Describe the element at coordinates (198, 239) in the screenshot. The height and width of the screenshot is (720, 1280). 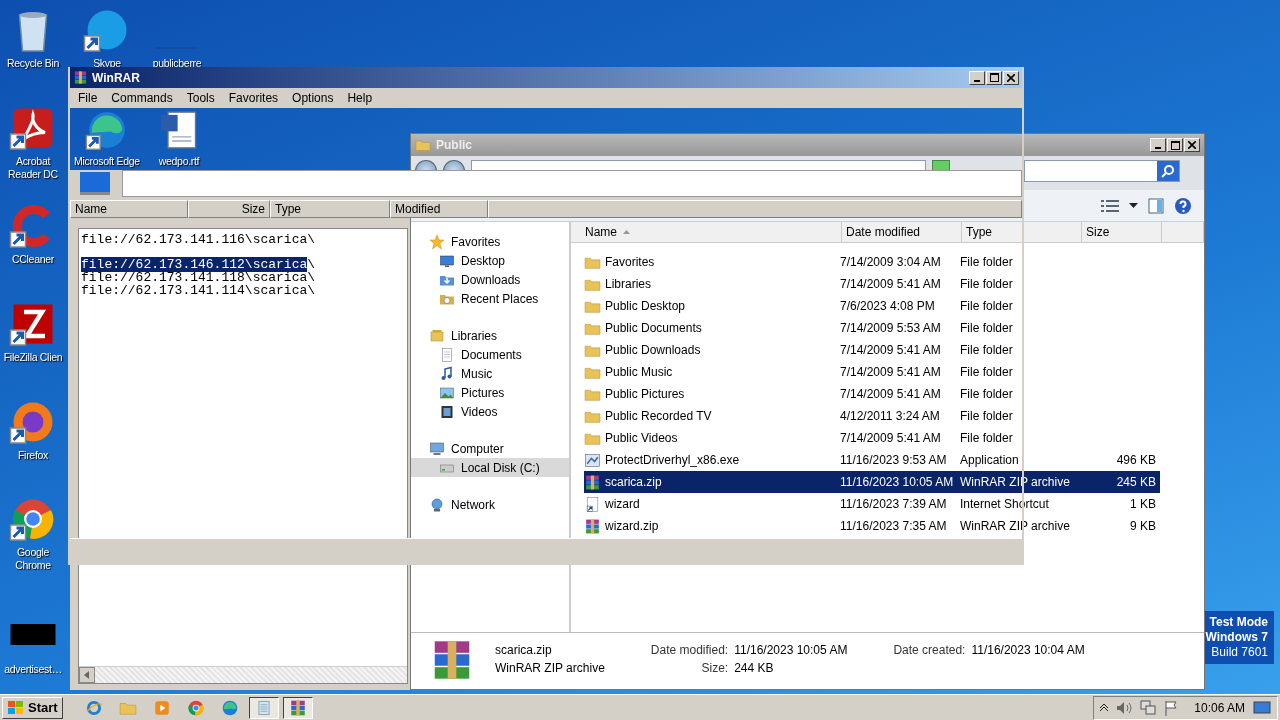
I see `text-line: file://62.173.141.116\scarica\` at that location.